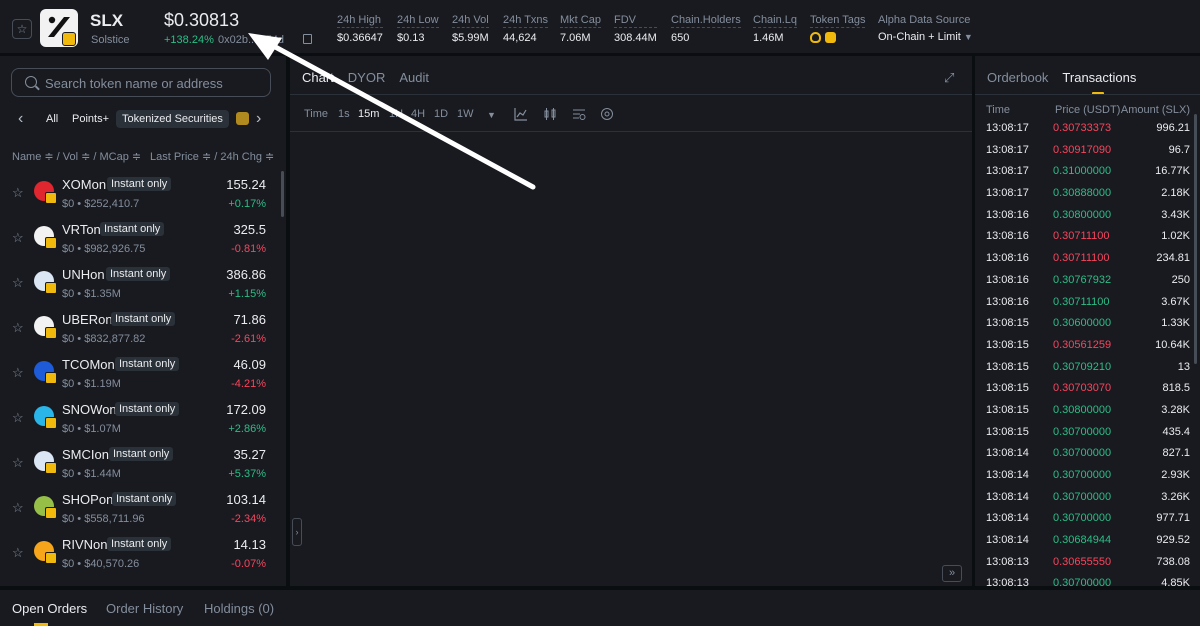 The image size is (1200, 626). Describe the element at coordinates (1176, 453) in the screenshot. I see `tx-amount: 827.1` at that location.